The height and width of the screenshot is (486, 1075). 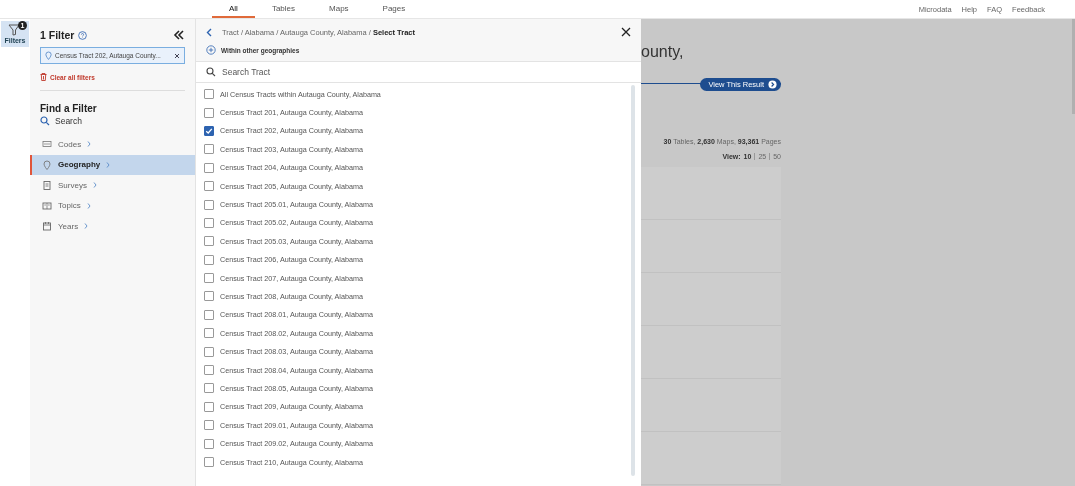 I want to click on back-button, so click(x=209, y=32).